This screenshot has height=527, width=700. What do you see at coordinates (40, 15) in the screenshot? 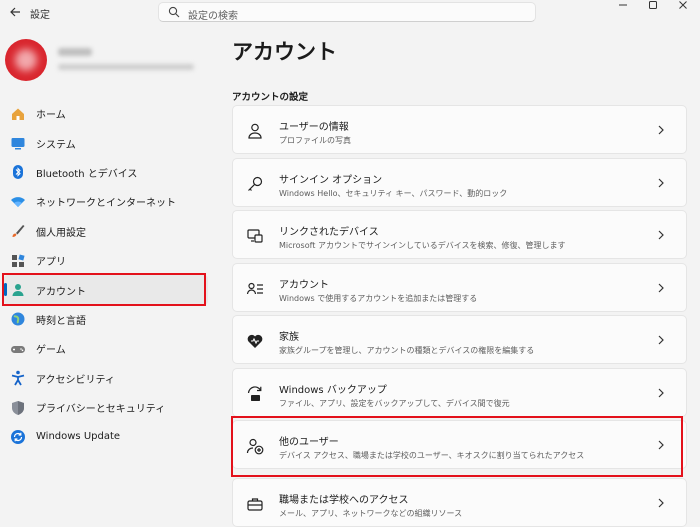
I see `app-title: 設定` at bounding box center [40, 15].